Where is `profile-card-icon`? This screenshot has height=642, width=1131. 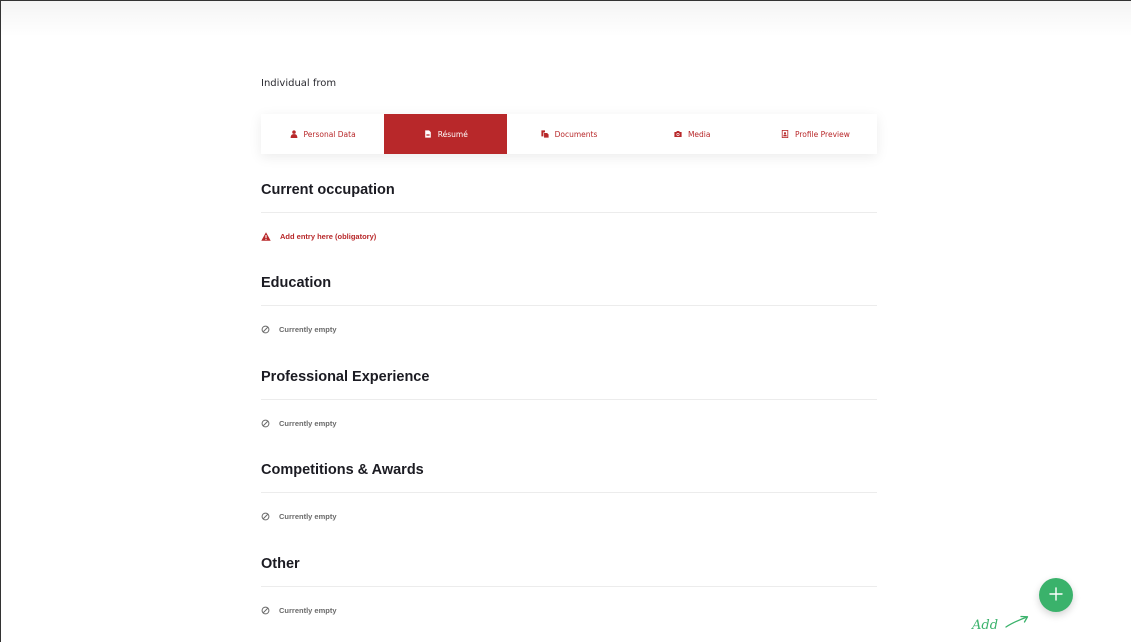 profile-card-icon is located at coordinates (785, 134).